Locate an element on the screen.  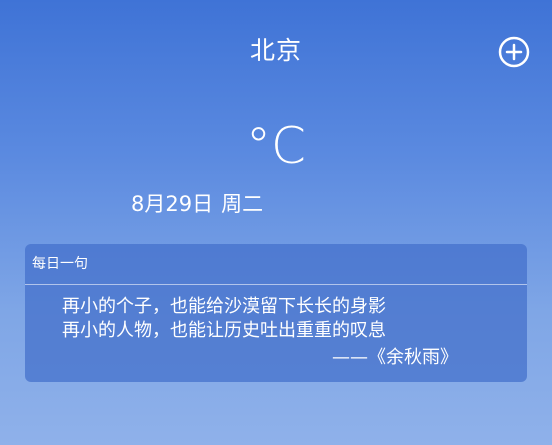
city-title: 北京 is located at coordinates (275, 50).